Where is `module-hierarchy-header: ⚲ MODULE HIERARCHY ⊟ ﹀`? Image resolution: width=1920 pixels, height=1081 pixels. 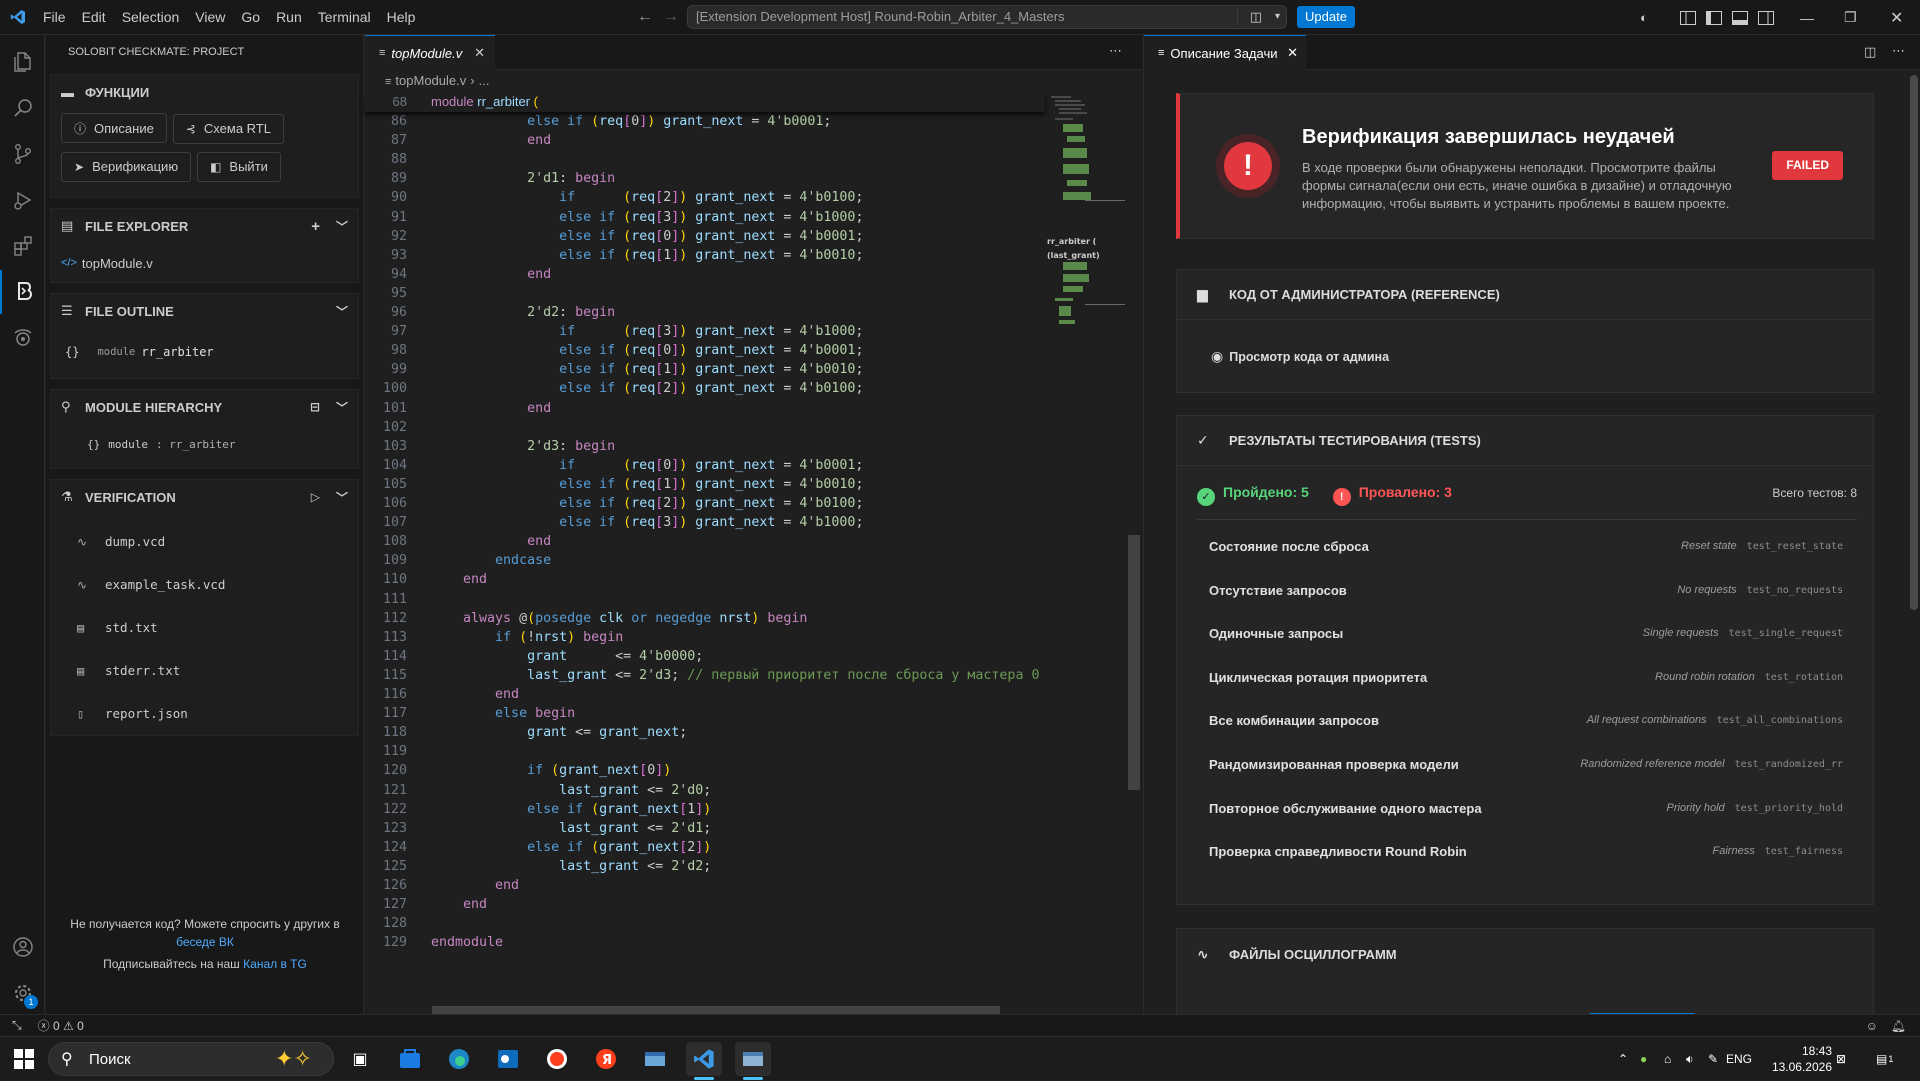
module-hierarchy-header: ⚲ MODULE HIERARCHY ⊟ ﹀ is located at coordinates (204, 407).